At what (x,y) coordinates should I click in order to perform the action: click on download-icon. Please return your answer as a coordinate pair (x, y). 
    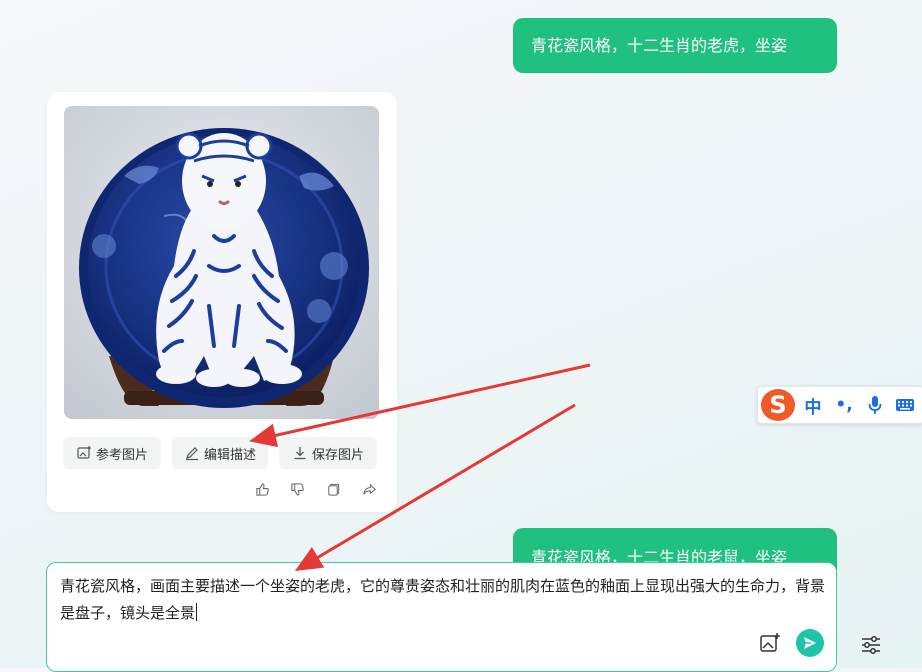
    Looking at the image, I should click on (300, 453).